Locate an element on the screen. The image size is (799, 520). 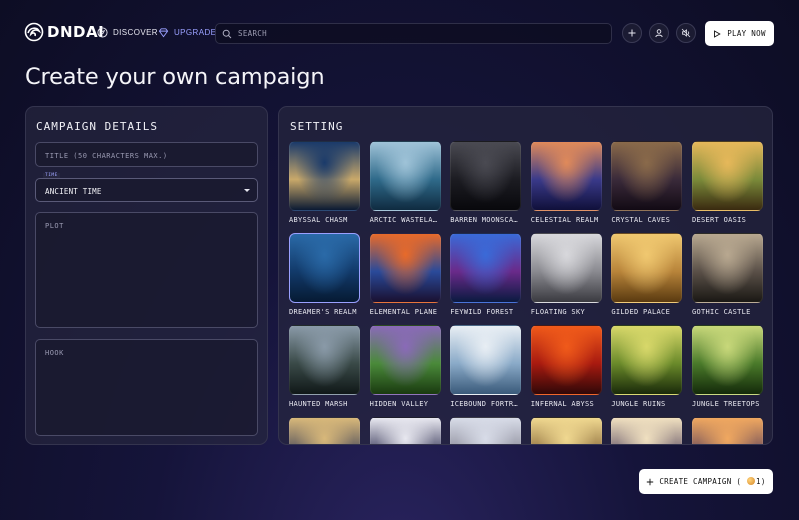
setting-tile-label: CRYSTAL CAVES is located at coordinates (641, 220).